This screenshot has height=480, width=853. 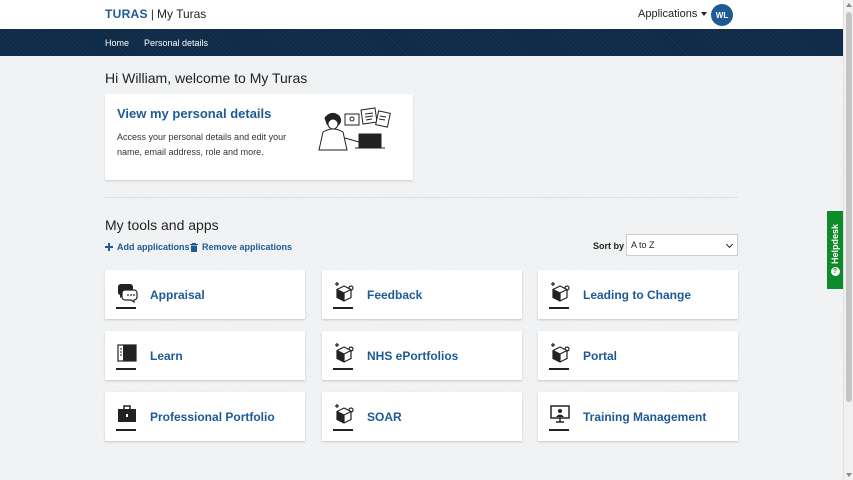 I want to click on plus-icon, so click(x=109, y=247).